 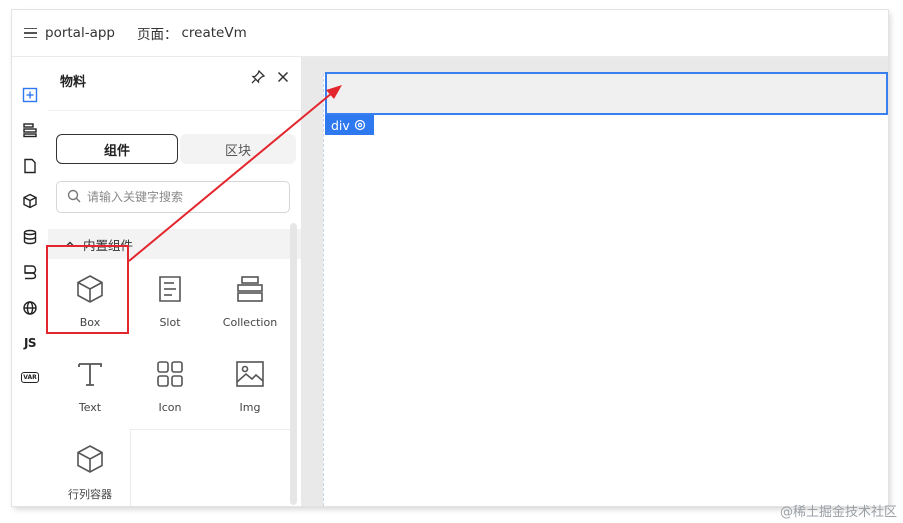 What do you see at coordinates (293, 364) in the screenshot?
I see `scrollbar` at bounding box center [293, 364].